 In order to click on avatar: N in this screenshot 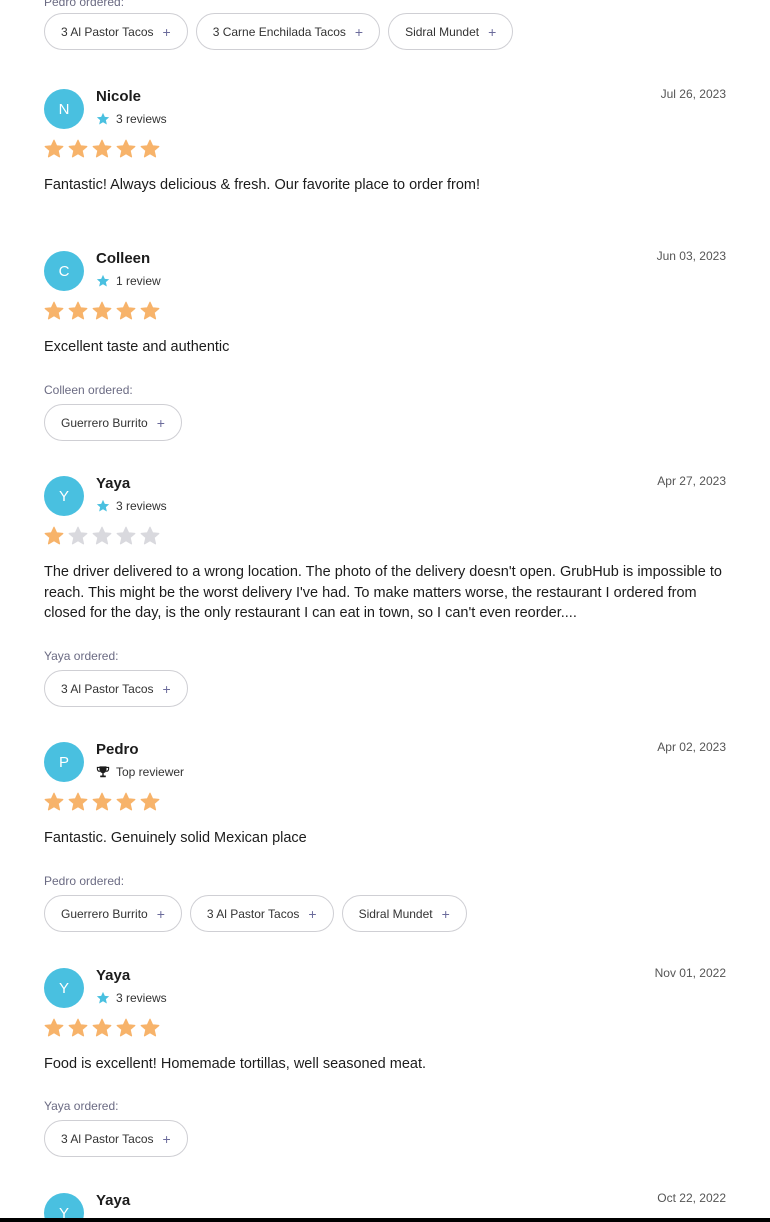, I will do `click(64, 109)`.